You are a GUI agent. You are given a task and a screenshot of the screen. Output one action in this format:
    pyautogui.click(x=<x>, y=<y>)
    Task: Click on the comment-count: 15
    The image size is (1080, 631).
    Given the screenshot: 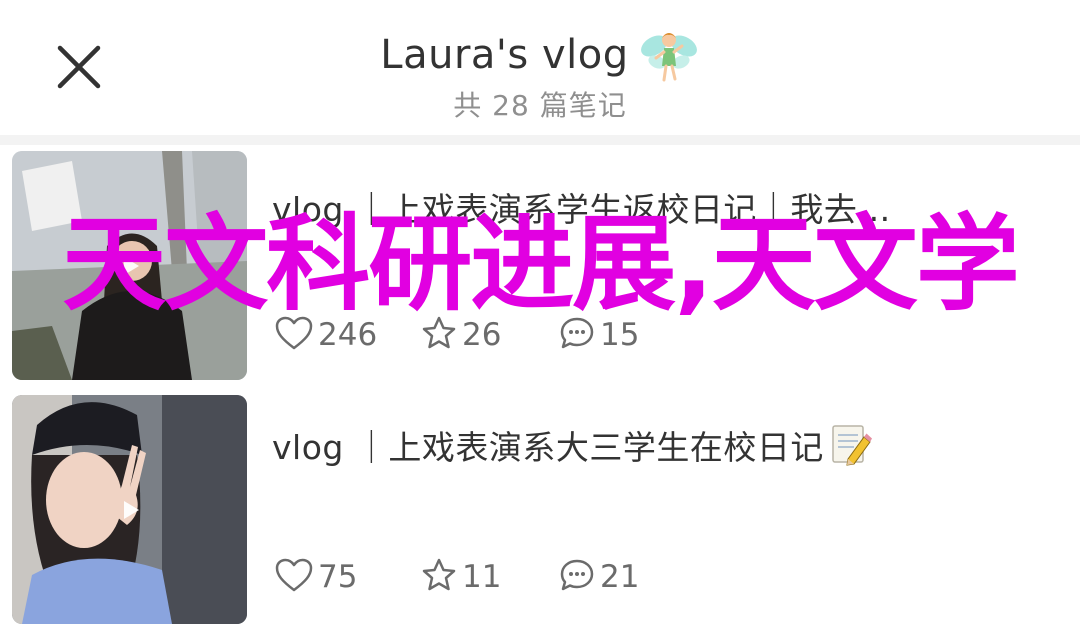 What is the action you would take?
    pyautogui.click(x=620, y=335)
    